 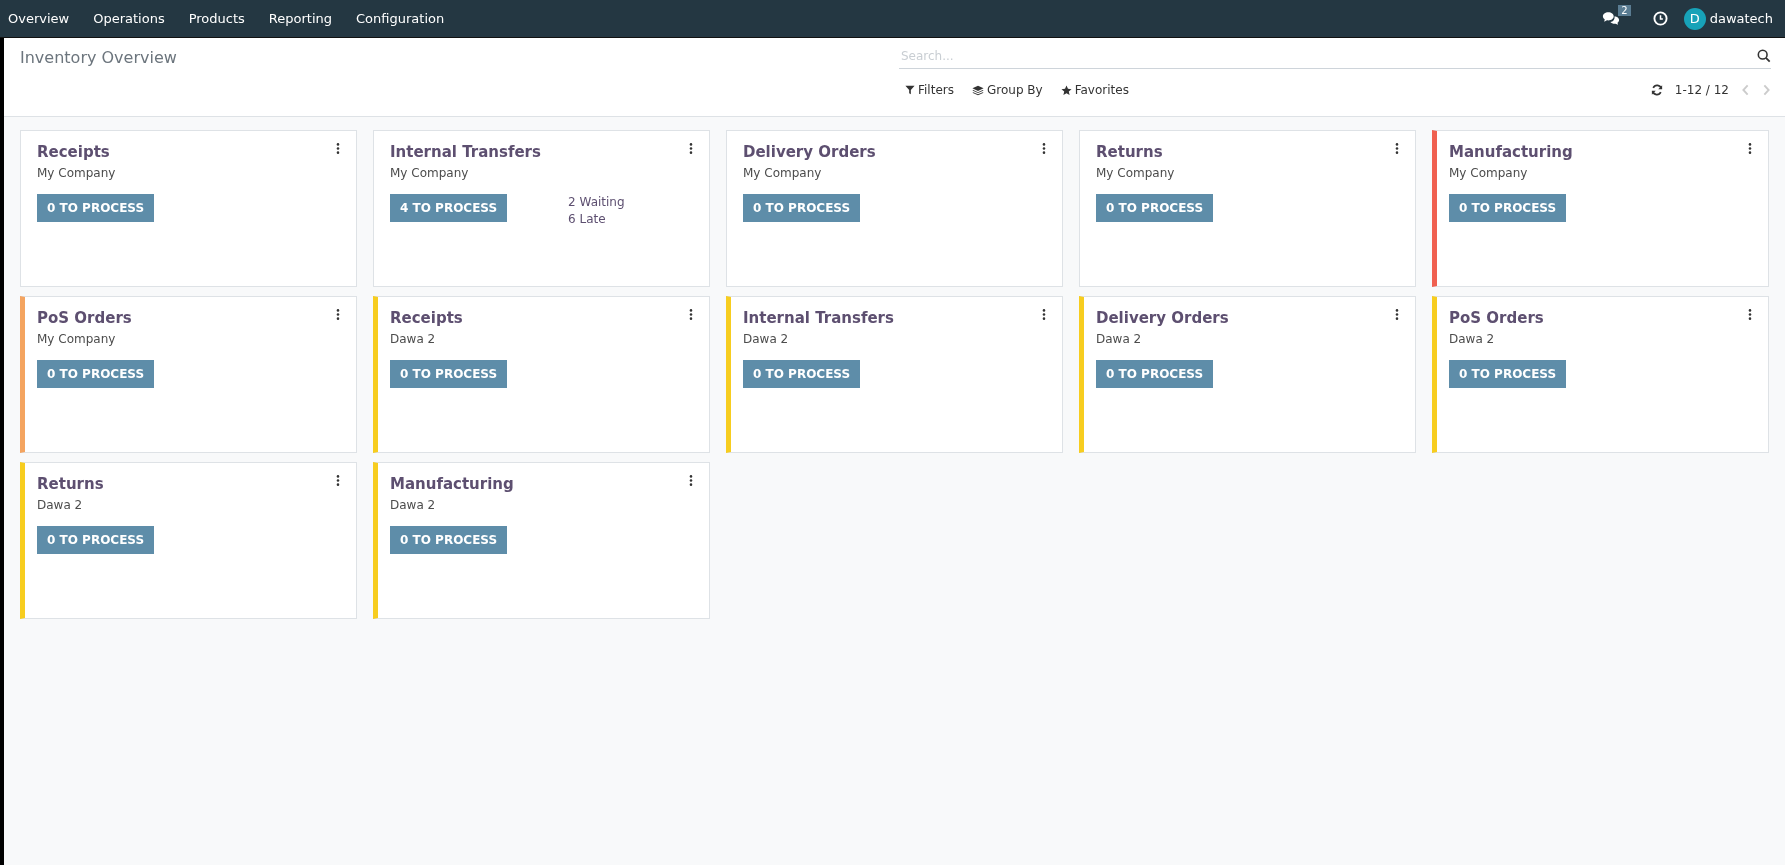 What do you see at coordinates (1764, 56) in the screenshot?
I see `search-icon` at bounding box center [1764, 56].